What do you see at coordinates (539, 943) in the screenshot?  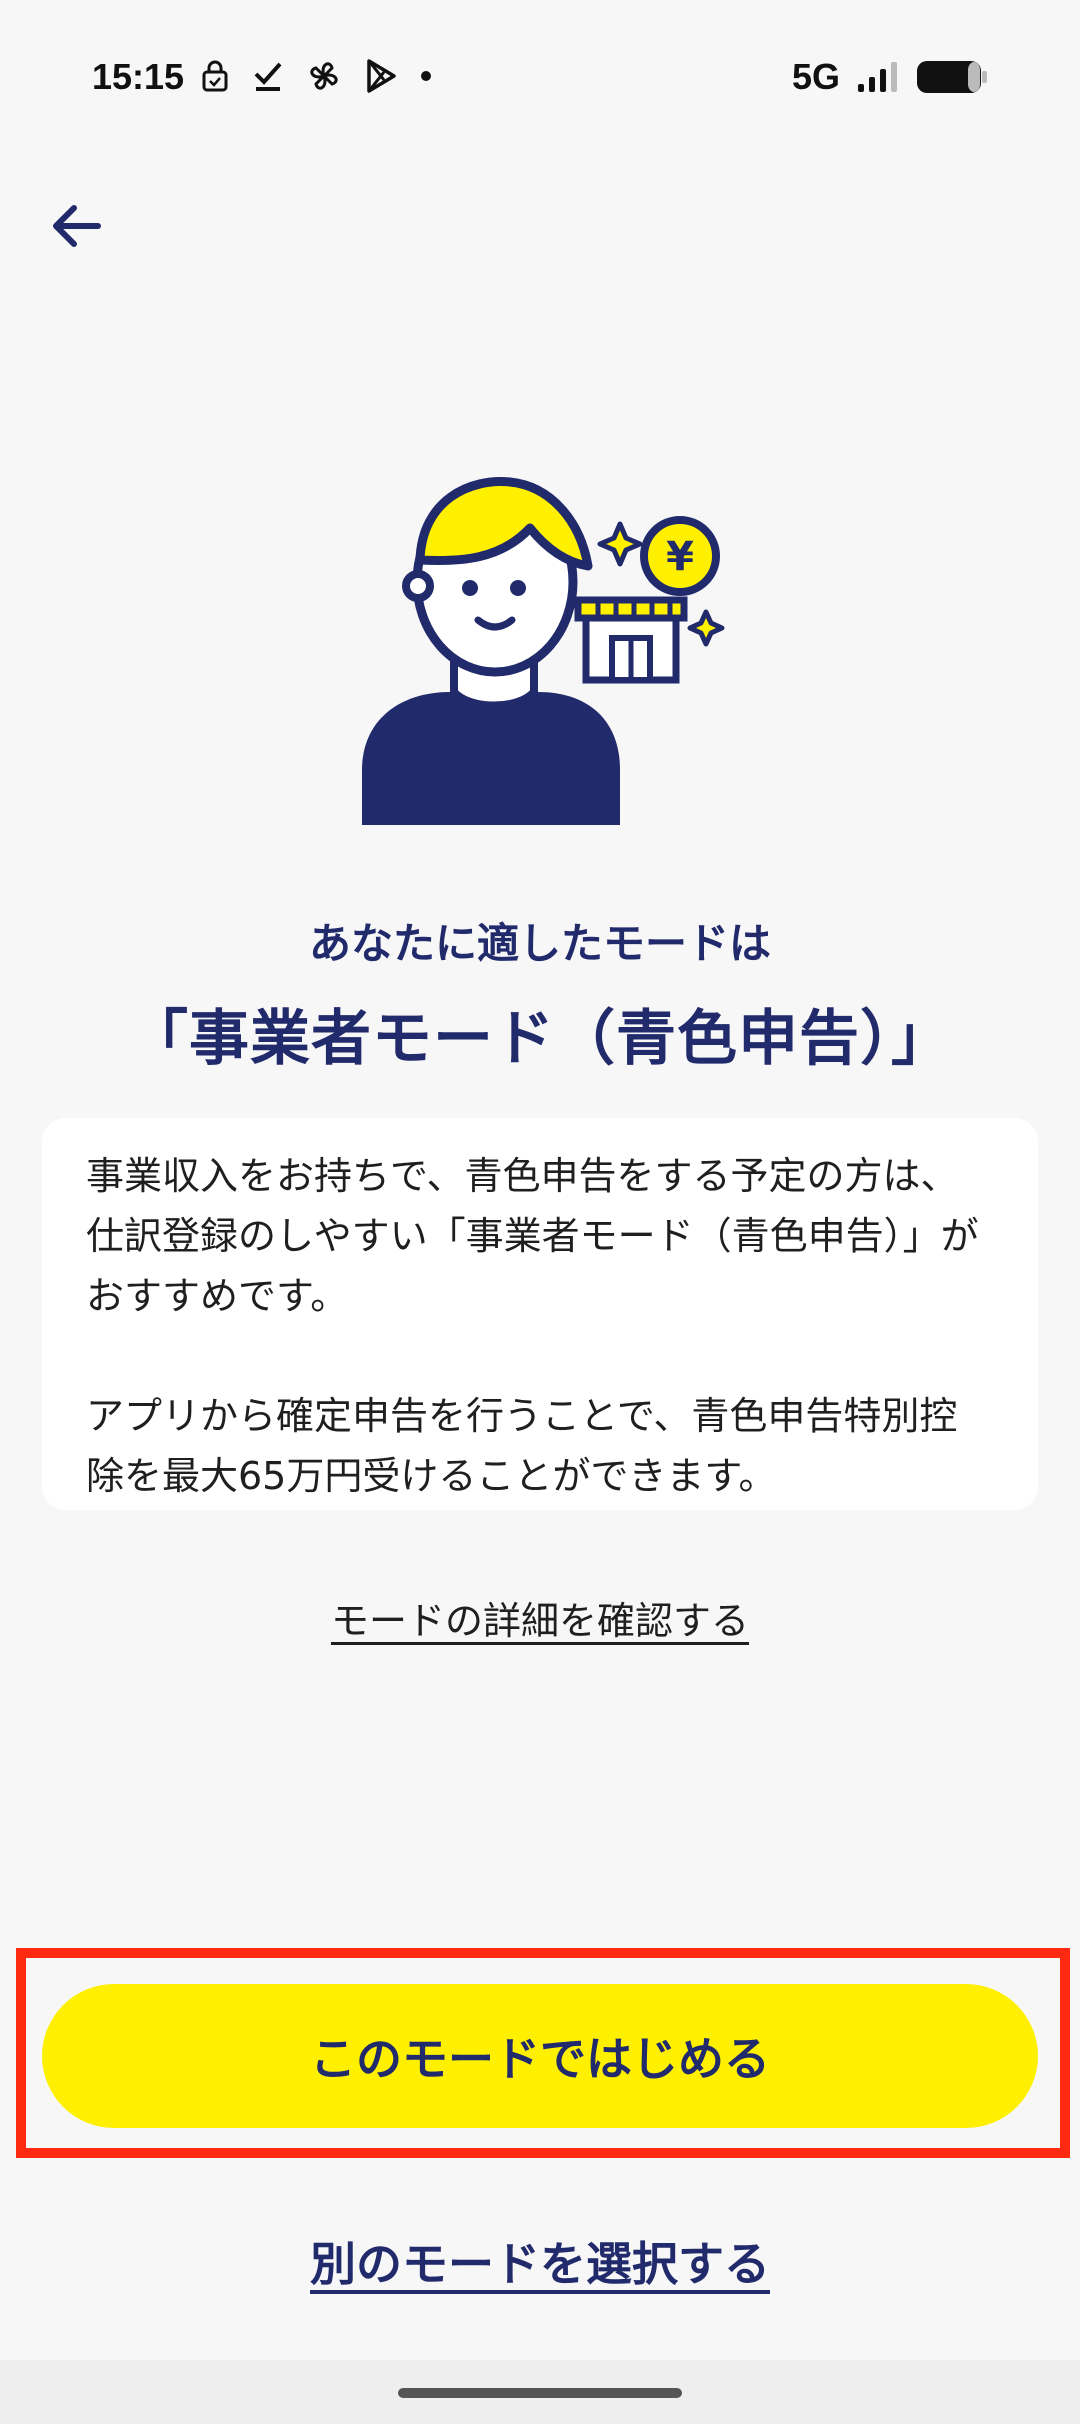 I see `subtitle: あなたに適したモードは` at bounding box center [539, 943].